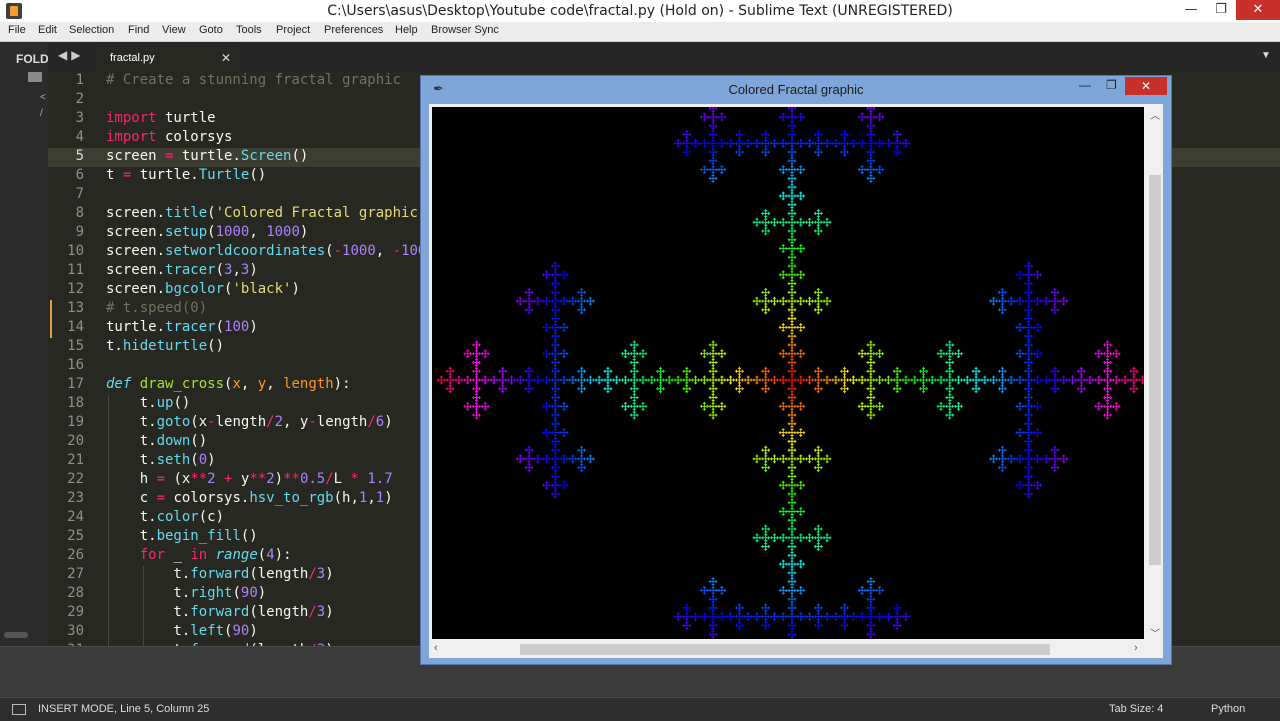 The height and width of the screenshot is (721, 1280). What do you see at coordinates (226, 58) in the screenshot?
I see `tab-close-icon: ✕` at bounding box center [226, 58].